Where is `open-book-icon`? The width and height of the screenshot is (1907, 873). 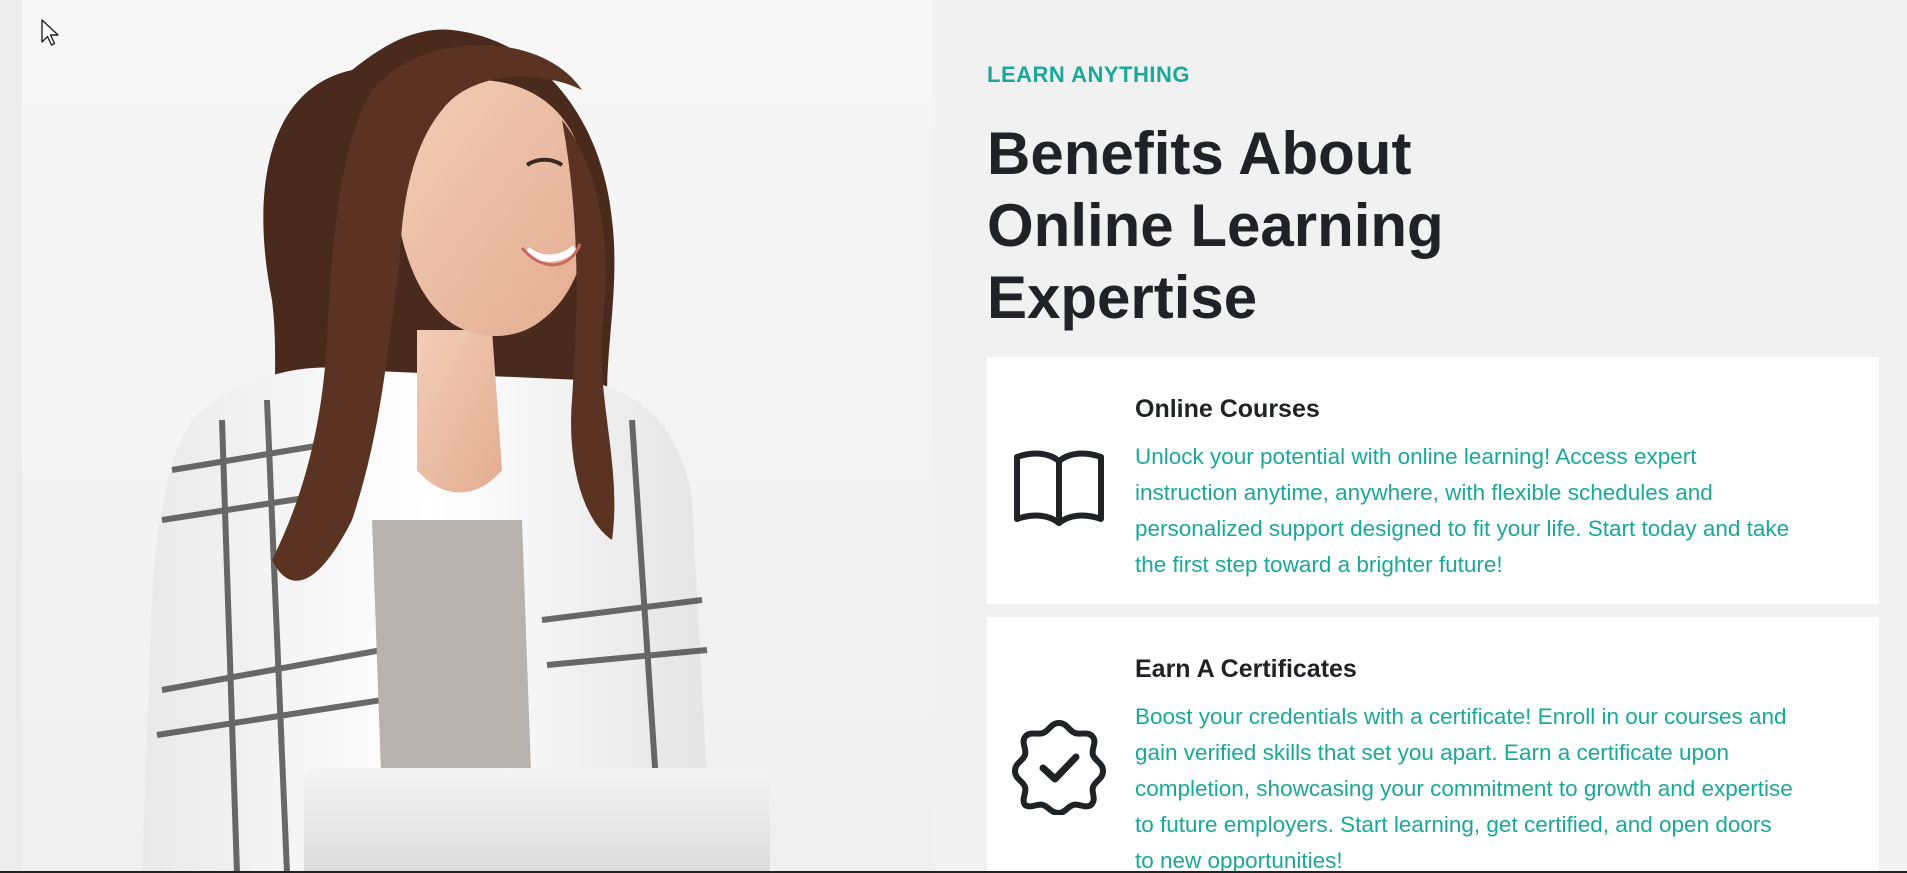
open-book-icon is located at coordinates (1059, 488).